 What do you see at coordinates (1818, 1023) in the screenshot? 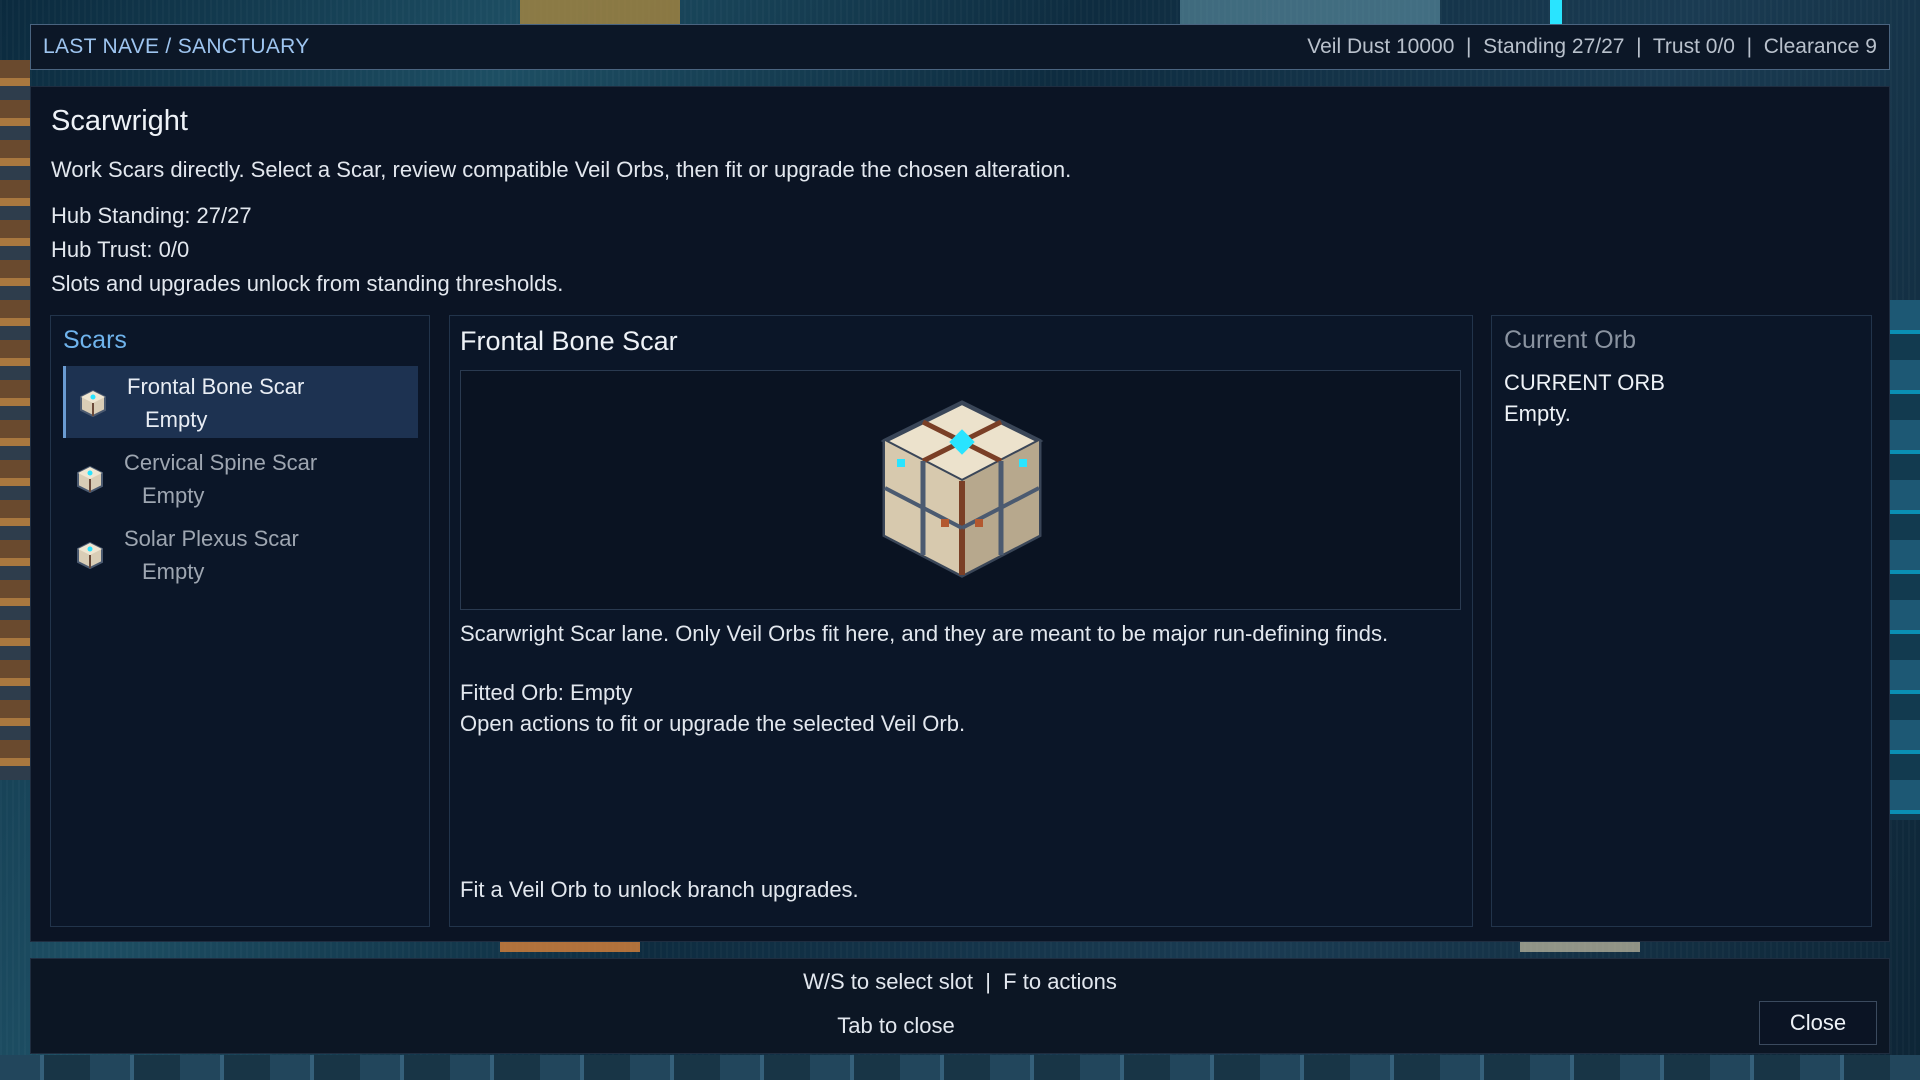
I see `close-button: Close` at bounding box center [1818, 1023].